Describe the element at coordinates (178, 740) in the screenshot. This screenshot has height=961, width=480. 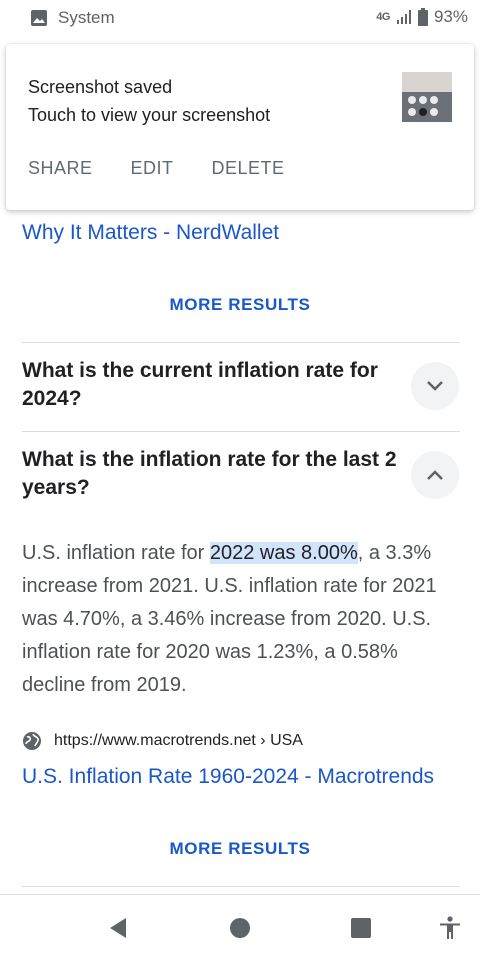
I see `source-url: https://www.macrotrends.net › USA` at that location.